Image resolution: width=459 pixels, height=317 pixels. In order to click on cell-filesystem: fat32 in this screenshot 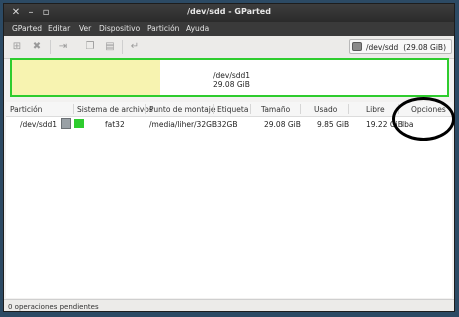, I will do `click(115, 124)`.